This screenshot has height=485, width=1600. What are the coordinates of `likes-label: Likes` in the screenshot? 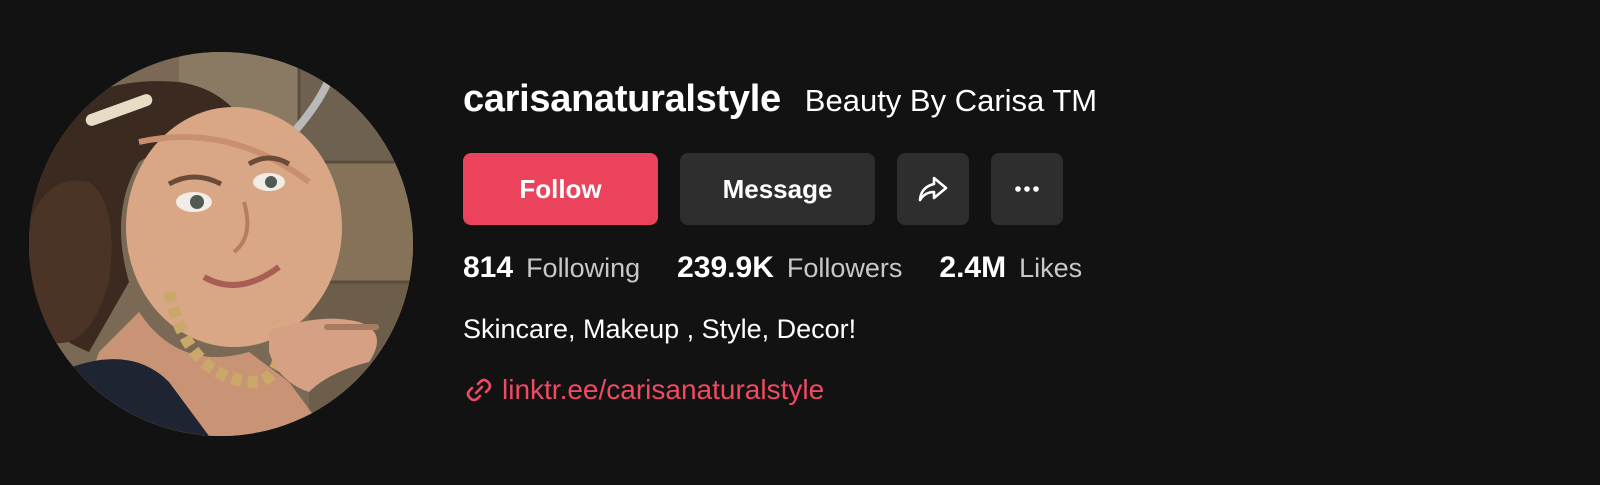 It's located at (1051, 268).